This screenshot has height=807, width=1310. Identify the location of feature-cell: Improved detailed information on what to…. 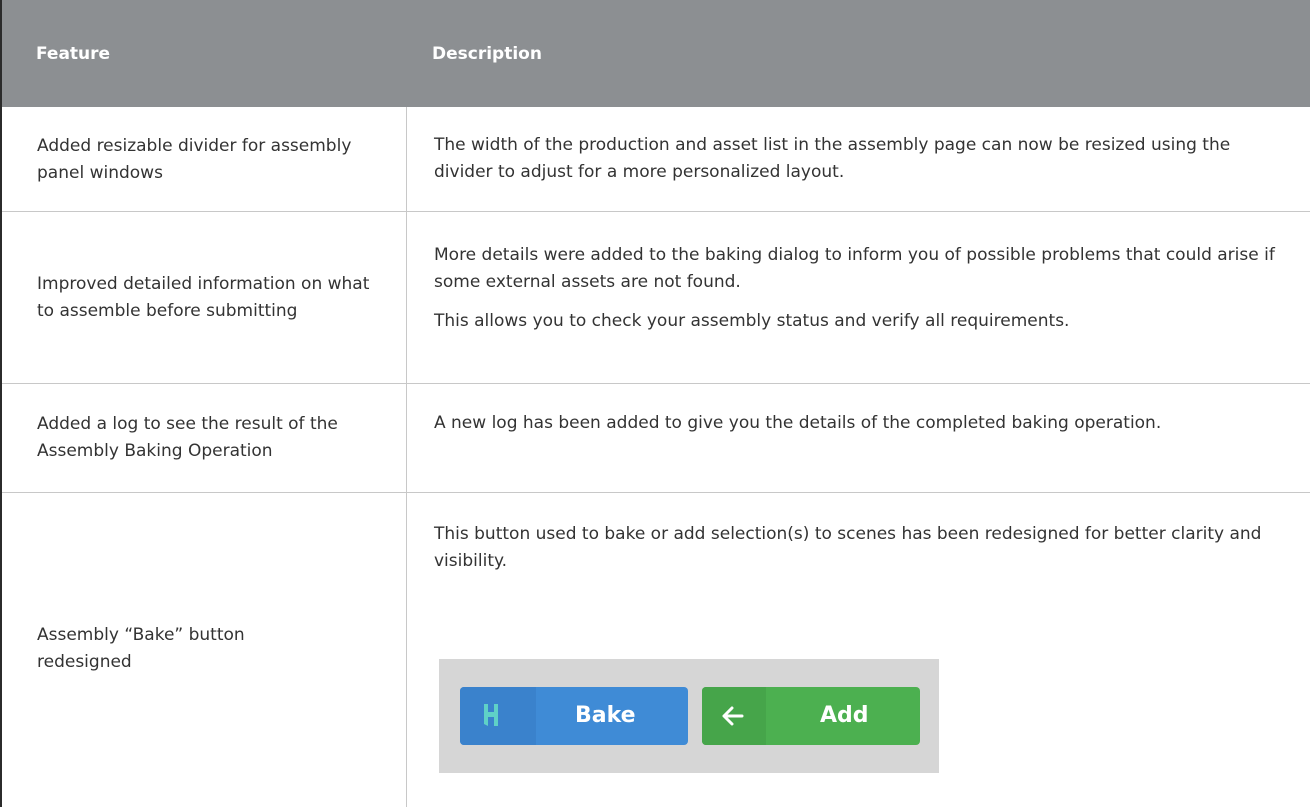
(203, 297).